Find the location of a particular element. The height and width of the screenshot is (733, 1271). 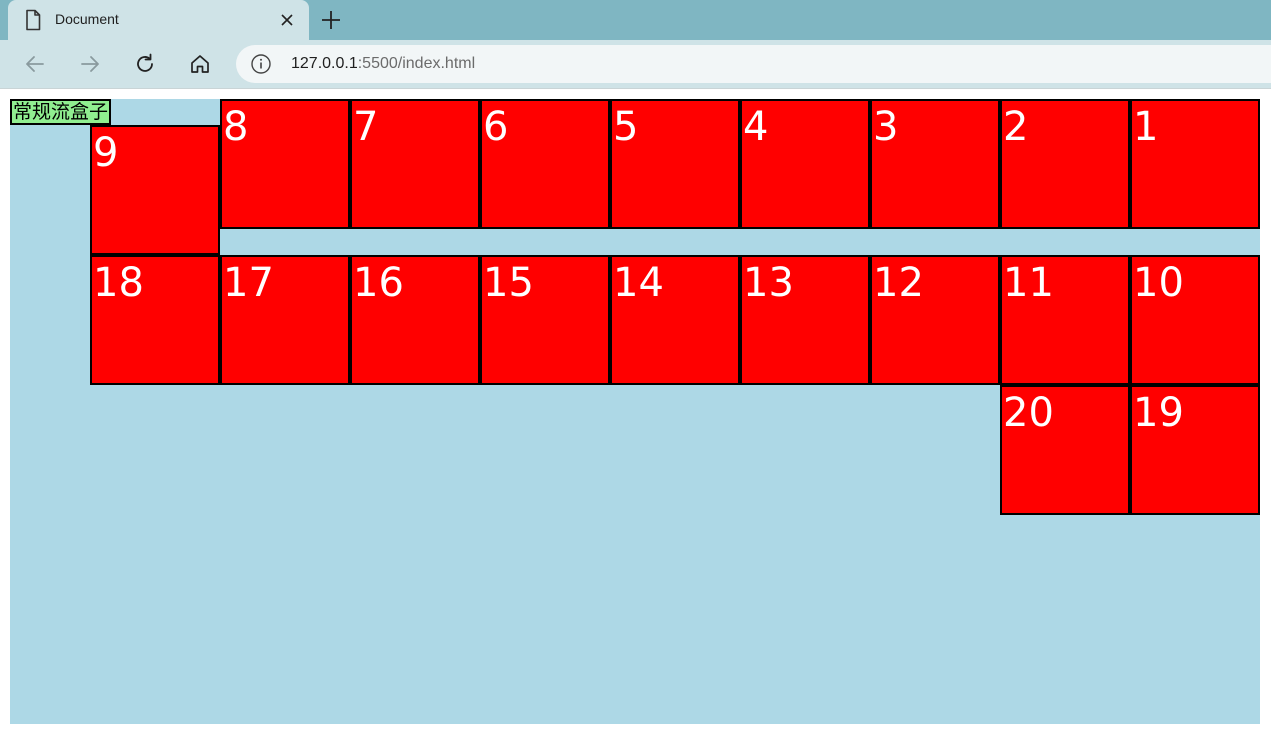

float-box-10: 10 is located at coordinates (1195, 320).